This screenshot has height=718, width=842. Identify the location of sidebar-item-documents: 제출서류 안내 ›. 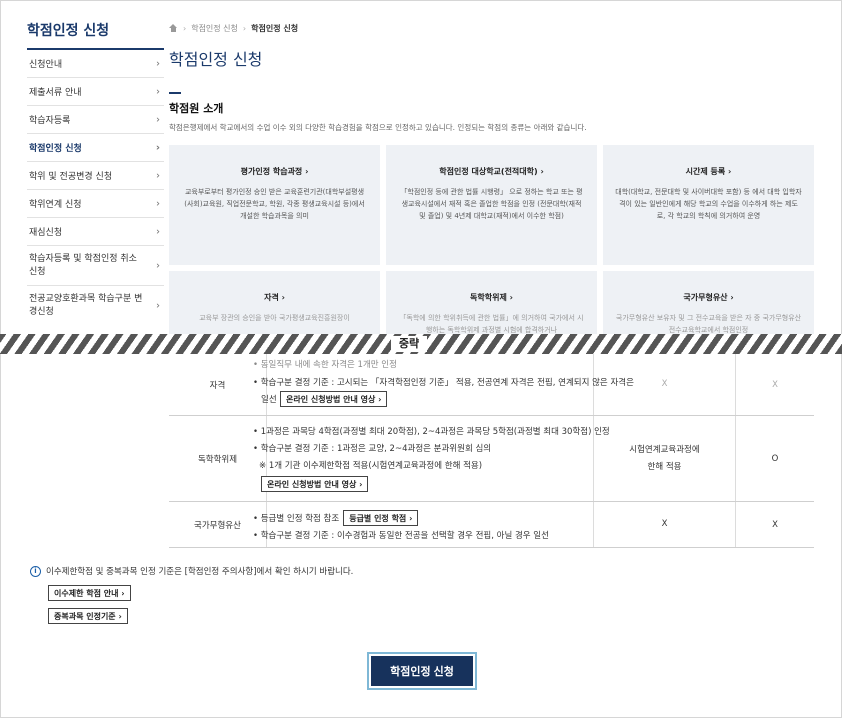
(95, 92).